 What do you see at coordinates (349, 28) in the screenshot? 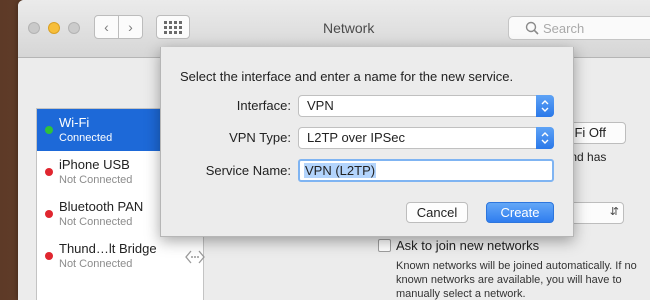
I see `window-title: Network` at bounding box center [349, 28].